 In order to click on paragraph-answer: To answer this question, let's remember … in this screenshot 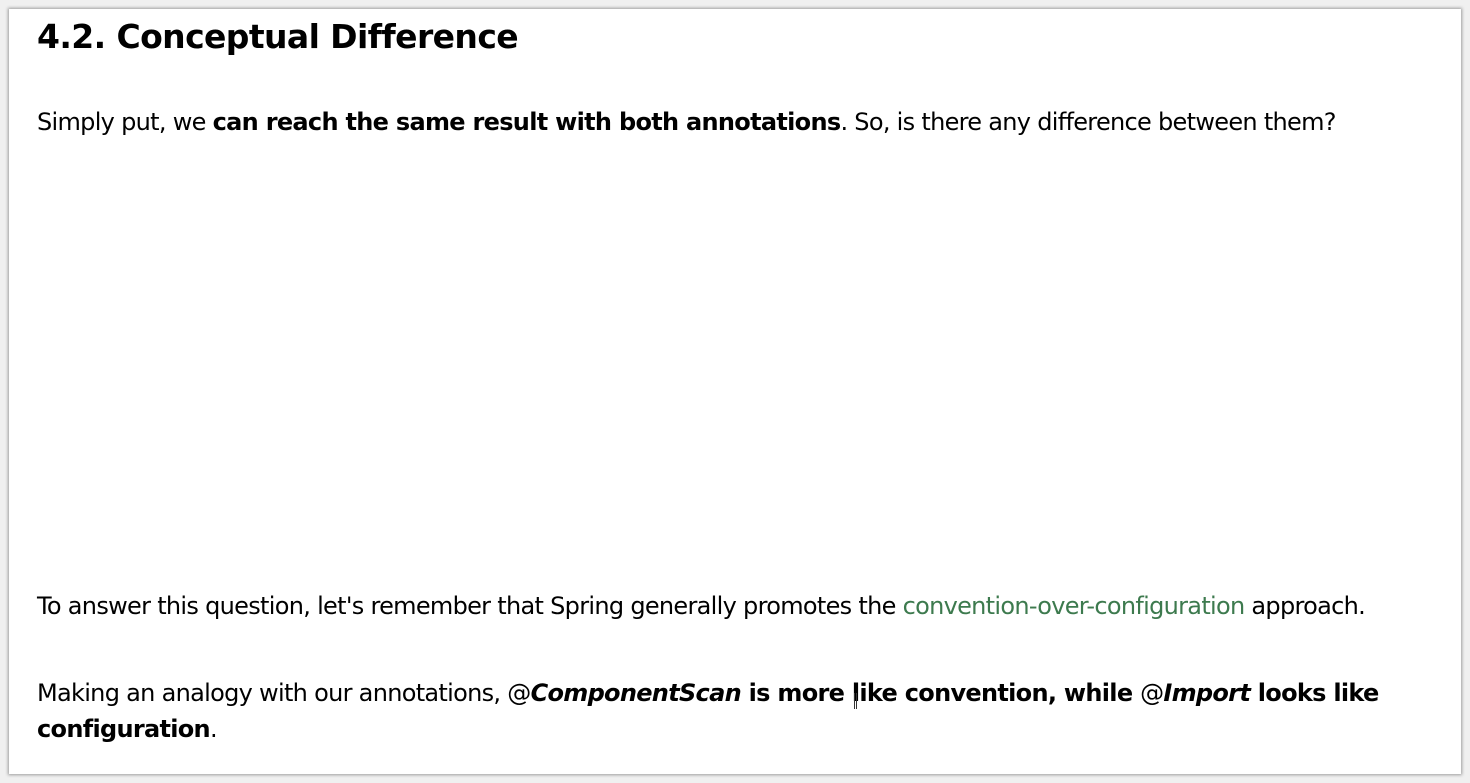, I will do `click(722, 606)`.